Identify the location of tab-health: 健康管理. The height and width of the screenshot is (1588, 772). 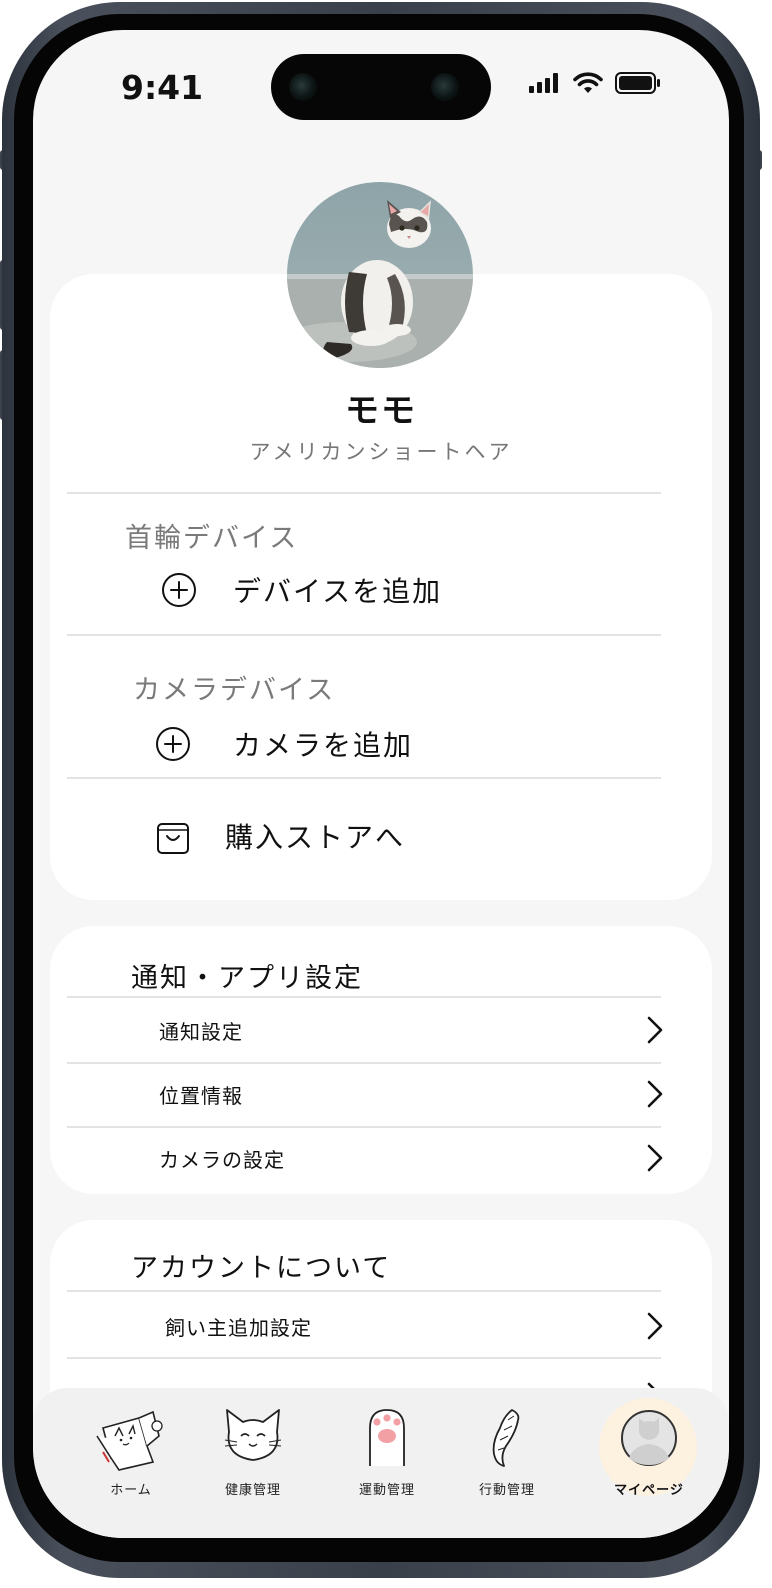
(253, 1448).